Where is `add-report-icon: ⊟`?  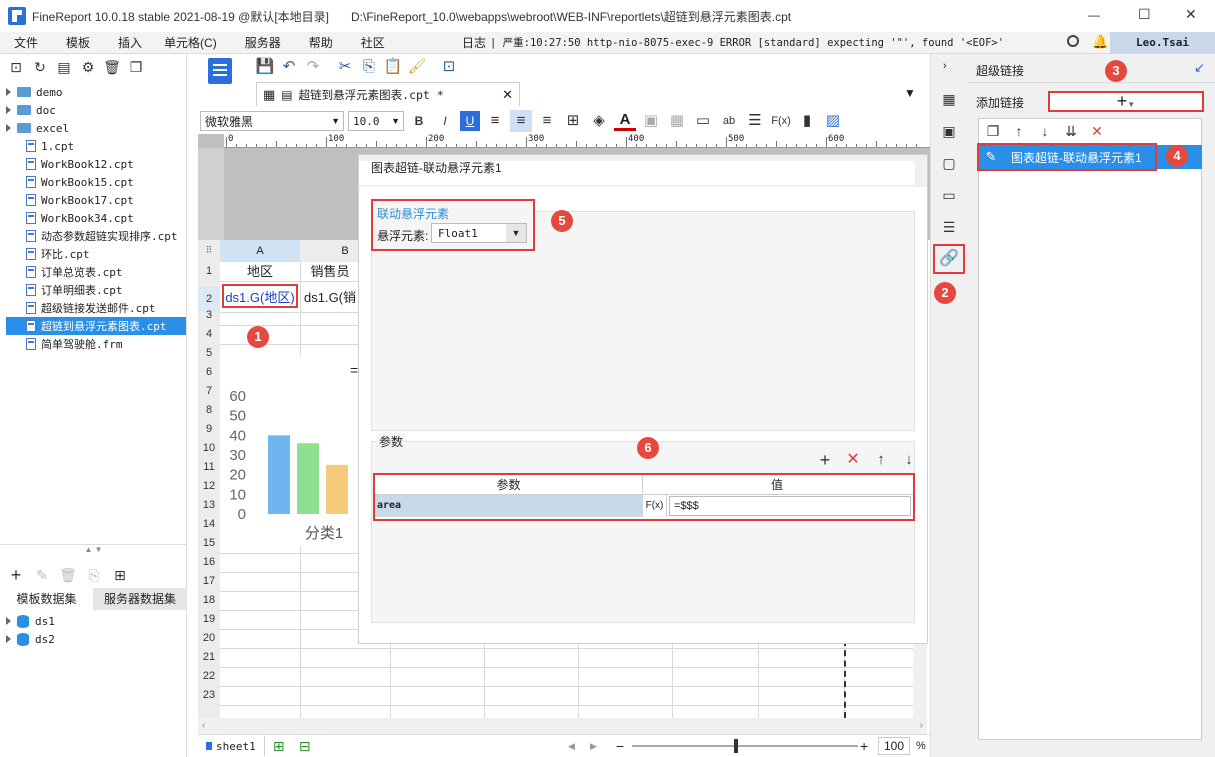 add-report-icon: ⊟ is located at coordinates (305, 746).